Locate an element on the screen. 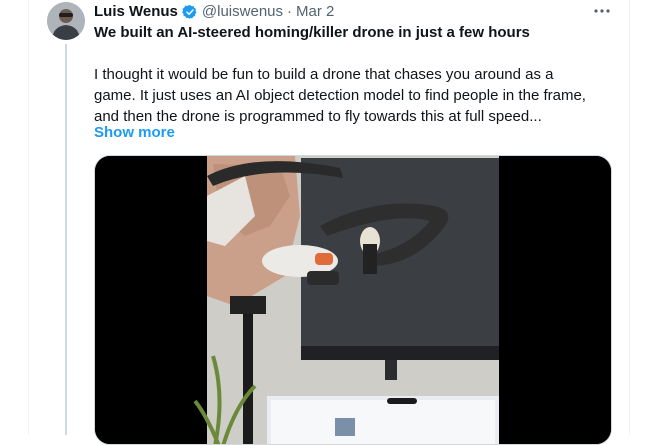 The height and width of the screenshot is (445, 650). author-handle: @luiswenus is located at coordinates (242, 12).